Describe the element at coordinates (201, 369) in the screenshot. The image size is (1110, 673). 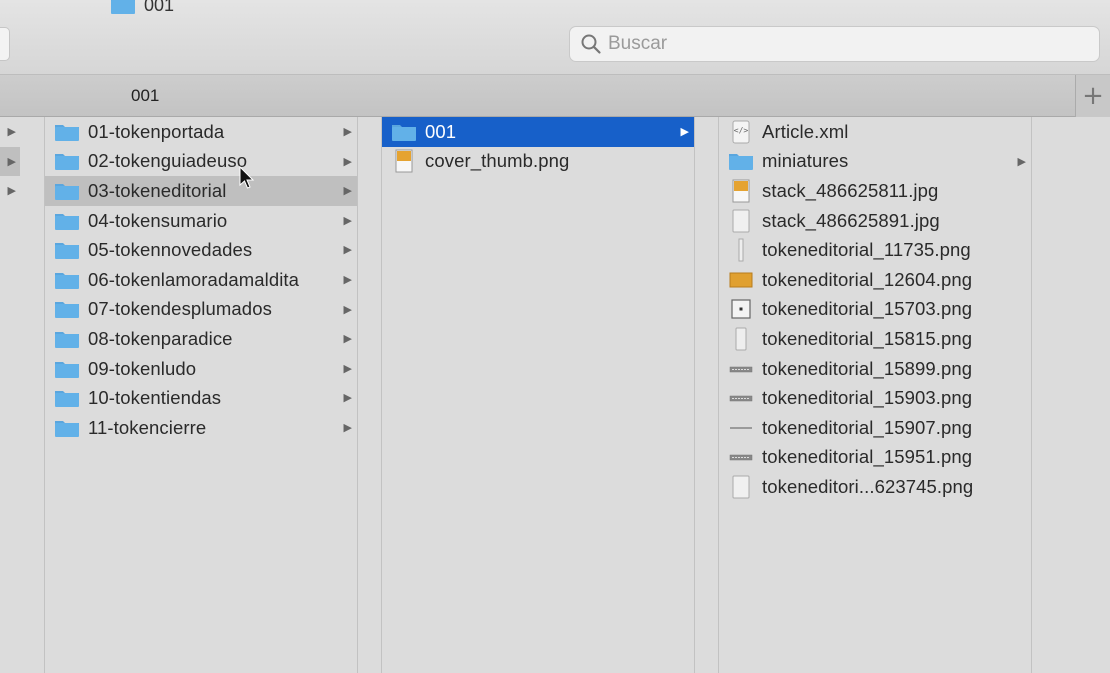
I see `folder-row: 09-tokenludo ▶` at that location.